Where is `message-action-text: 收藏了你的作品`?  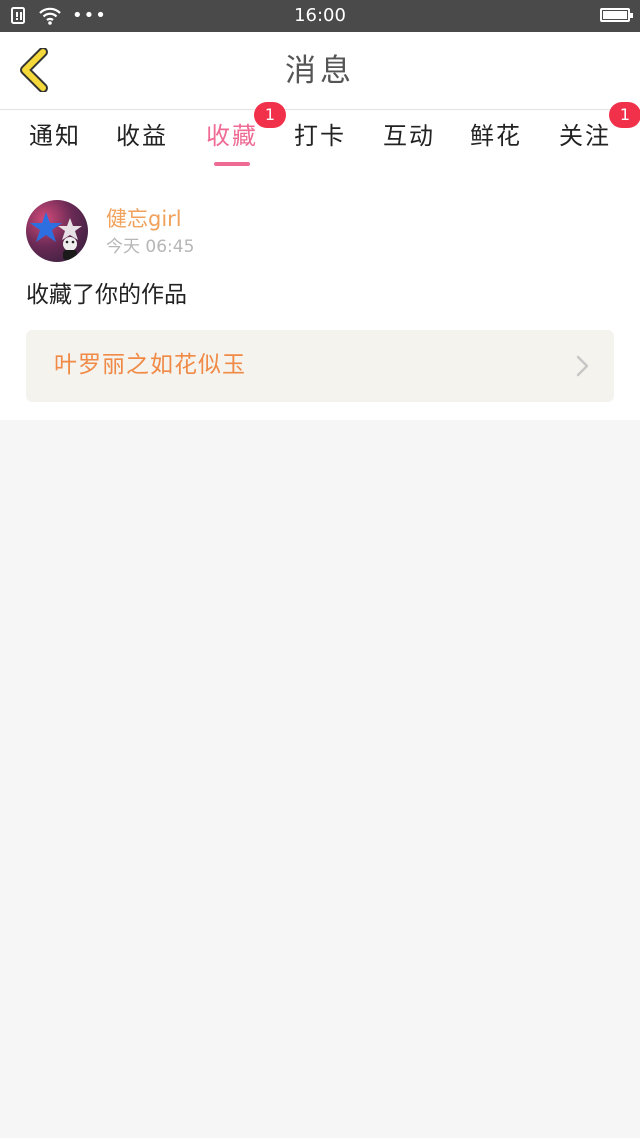
message-action-text: 收藏了你的作品 is located at coordinates (106, 295).